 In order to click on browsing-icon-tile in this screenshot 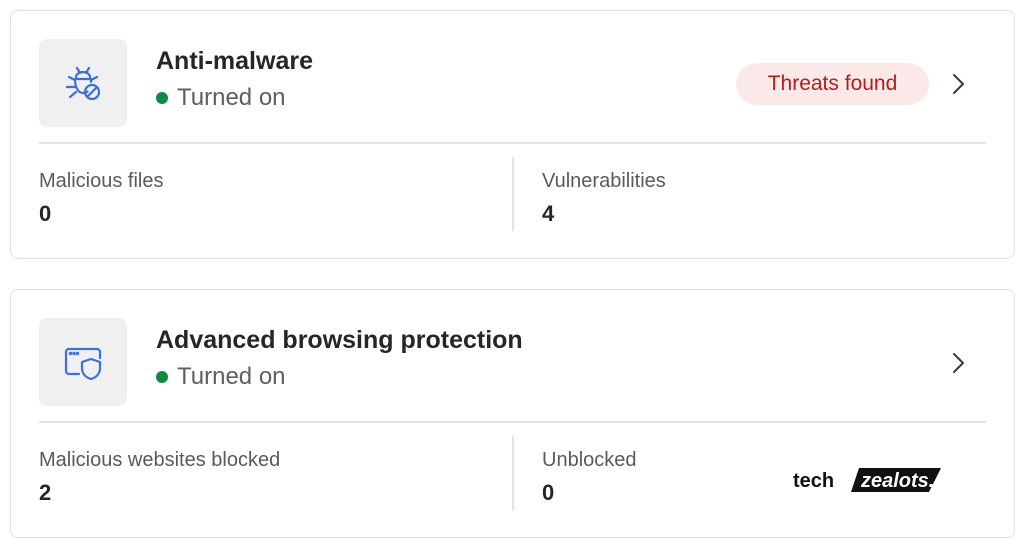, I will do `click(83, 362)`.